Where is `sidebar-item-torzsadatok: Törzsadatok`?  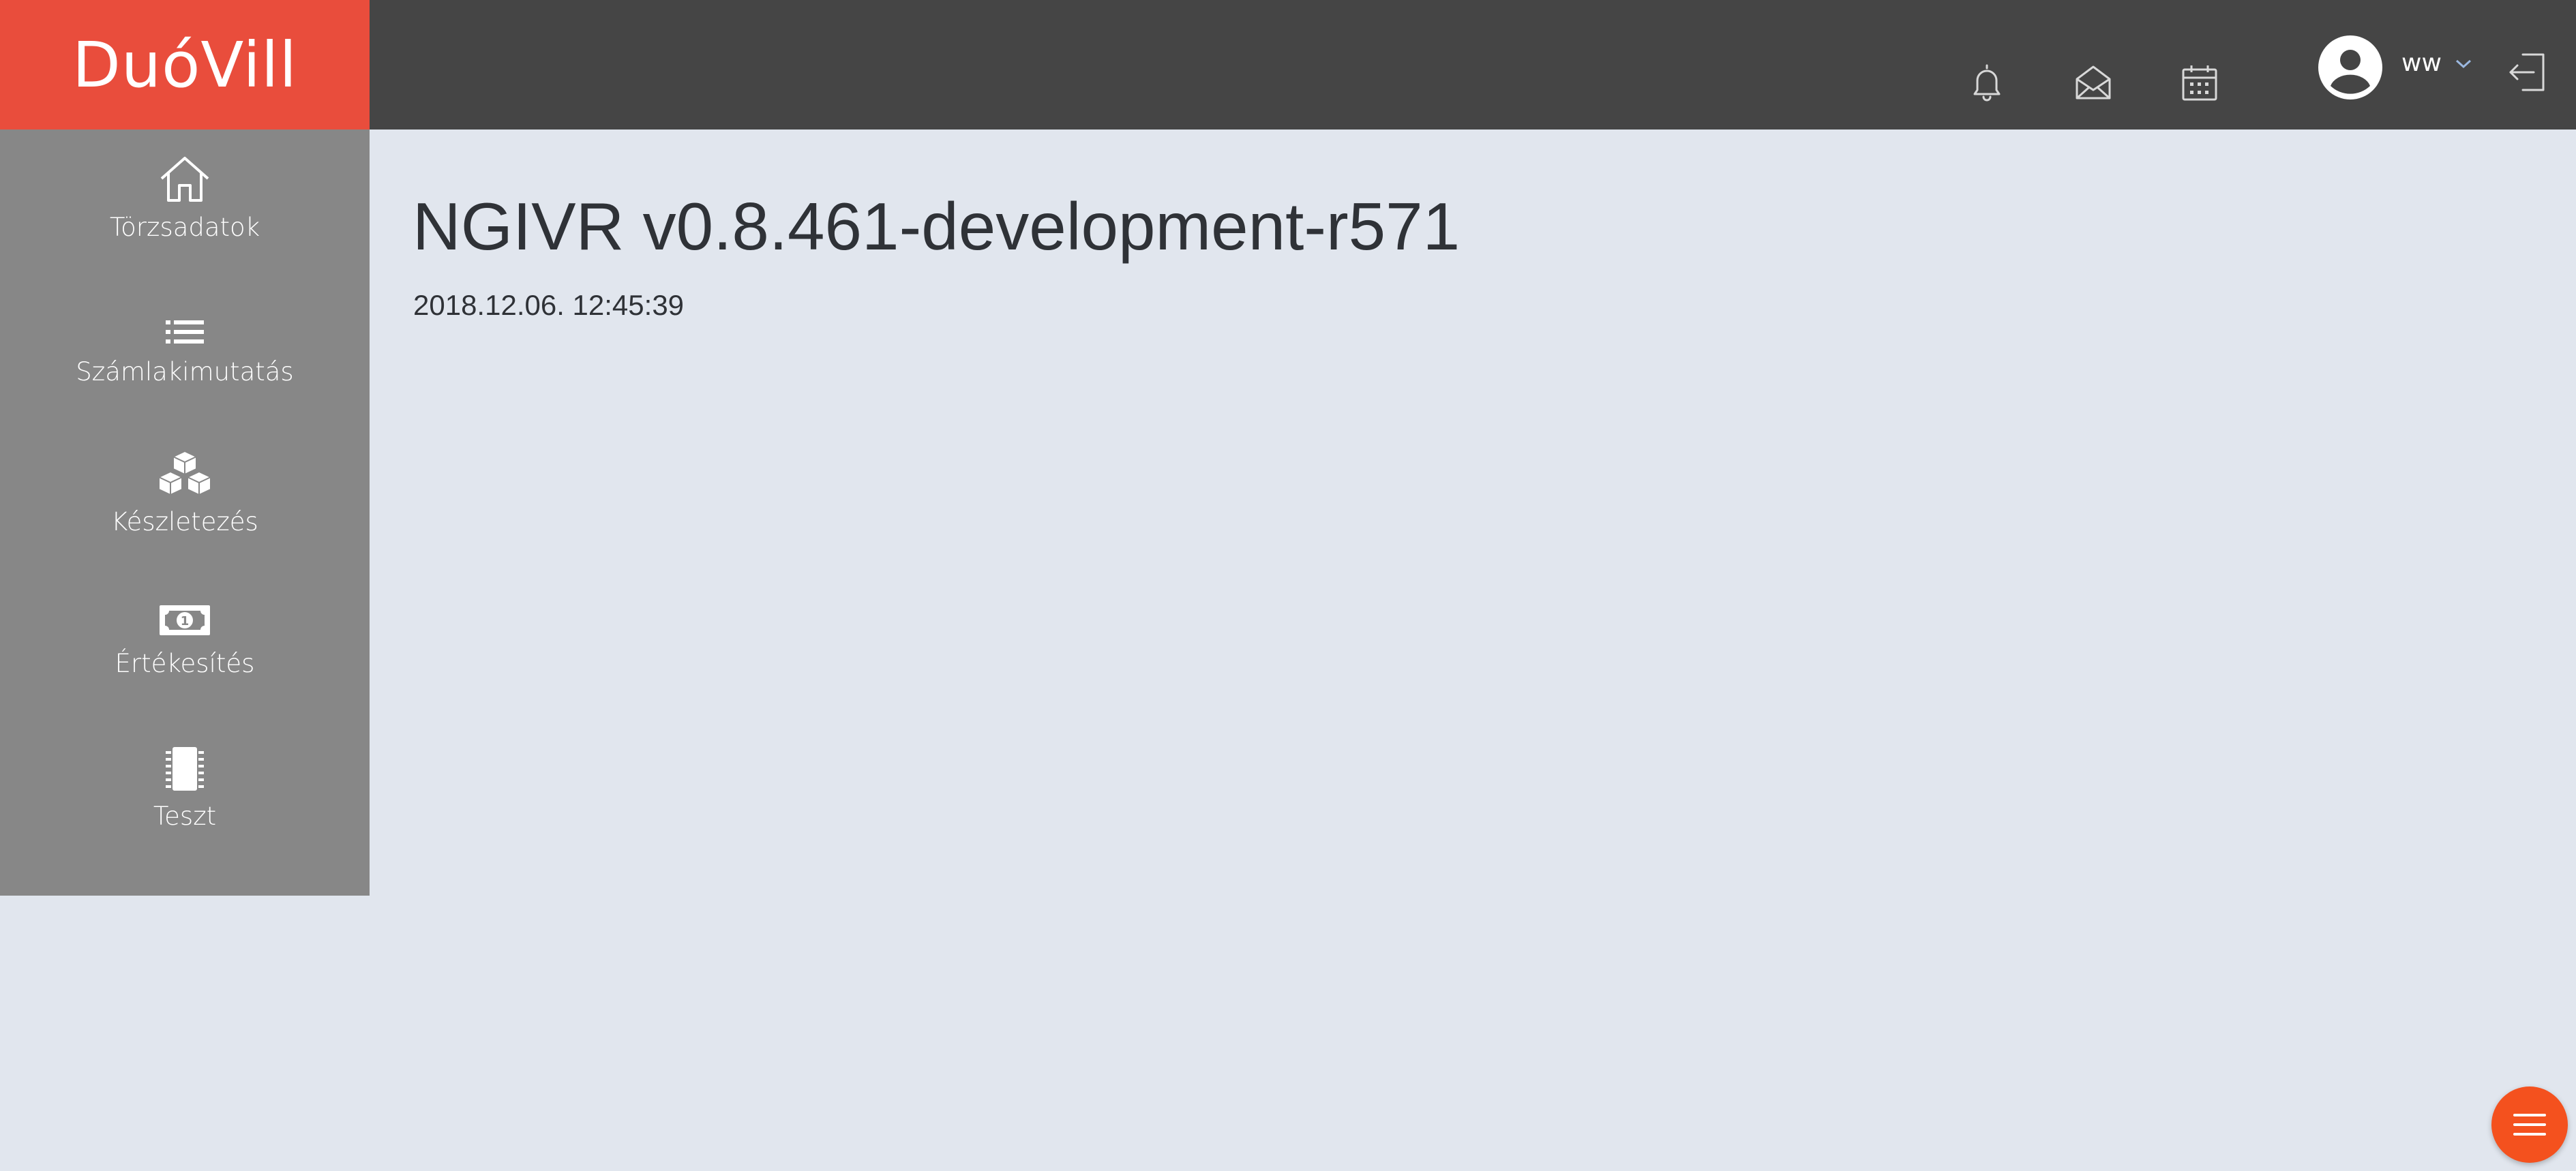 sidebar-item-torzsadatok: Törzsadatok is located at coordinates (185, 198).